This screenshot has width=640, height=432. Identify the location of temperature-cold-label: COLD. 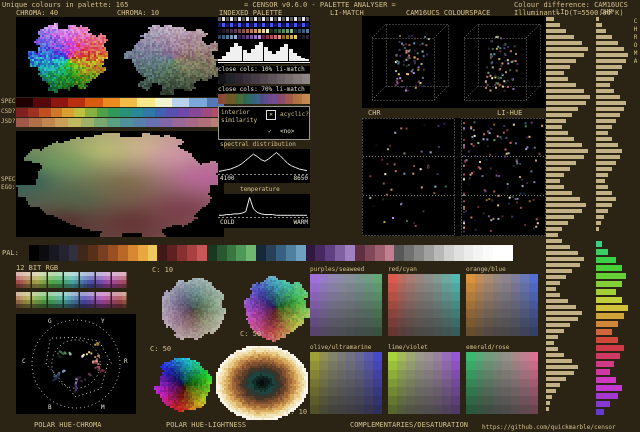
(227, 222).